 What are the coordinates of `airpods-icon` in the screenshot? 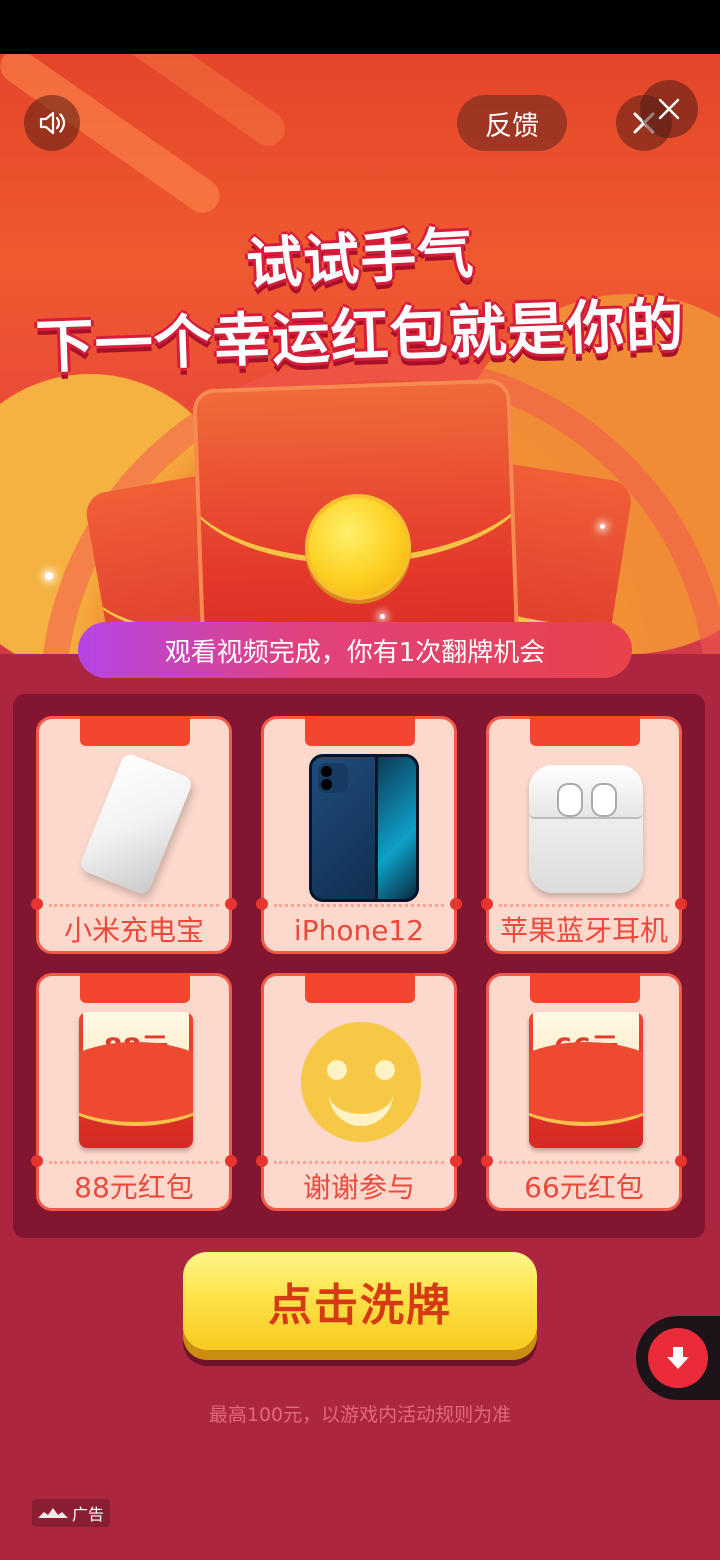 It's located at (586, 829).